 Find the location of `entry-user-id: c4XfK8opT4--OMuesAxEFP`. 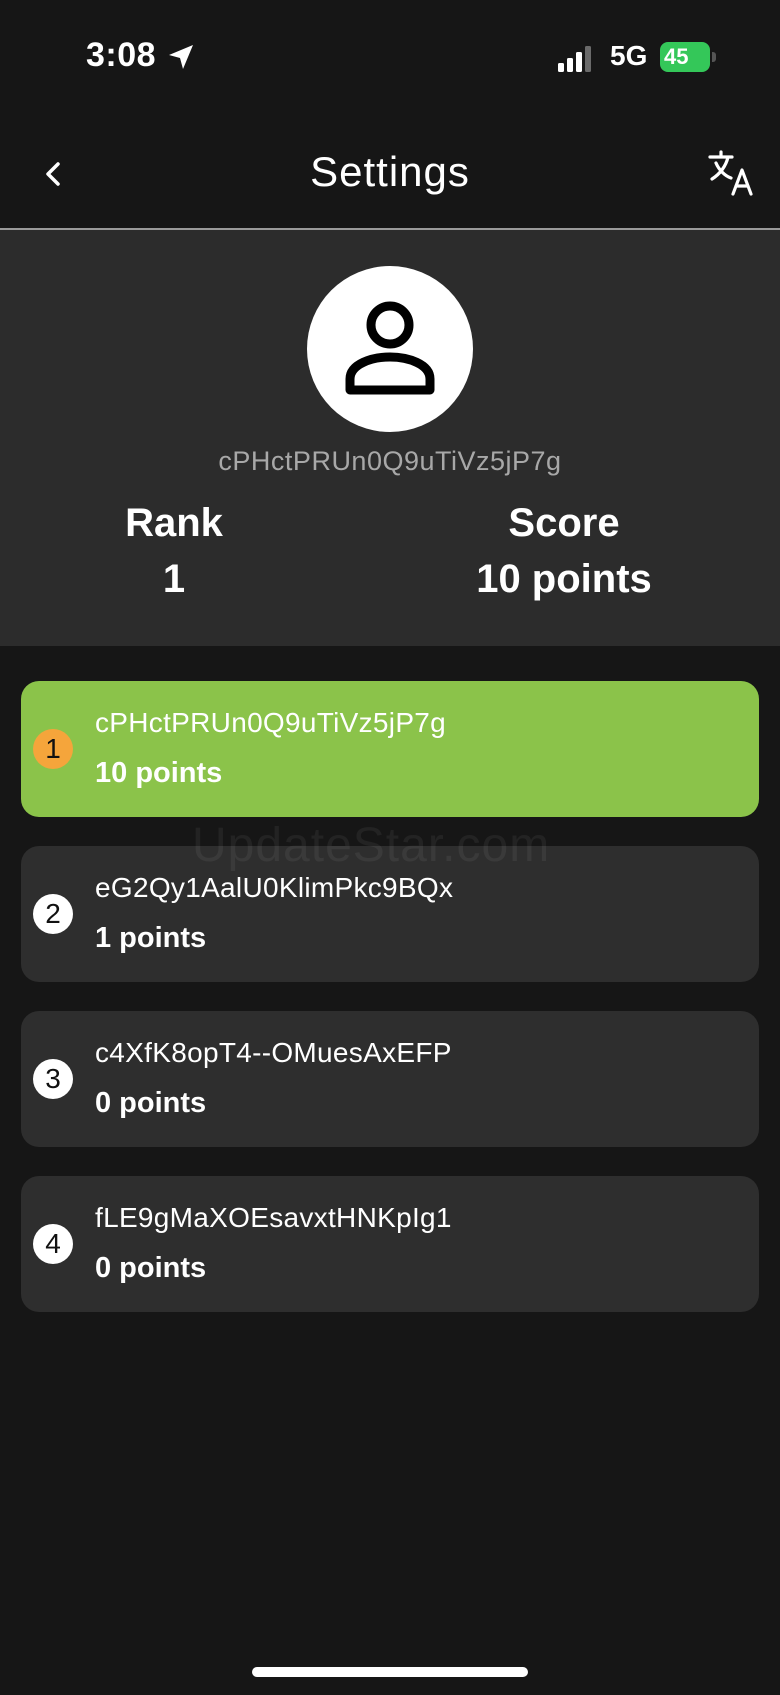

entry-user-id: c4XfK8opT4--OMuesAxEFP is located at coordinates (273, 1052).